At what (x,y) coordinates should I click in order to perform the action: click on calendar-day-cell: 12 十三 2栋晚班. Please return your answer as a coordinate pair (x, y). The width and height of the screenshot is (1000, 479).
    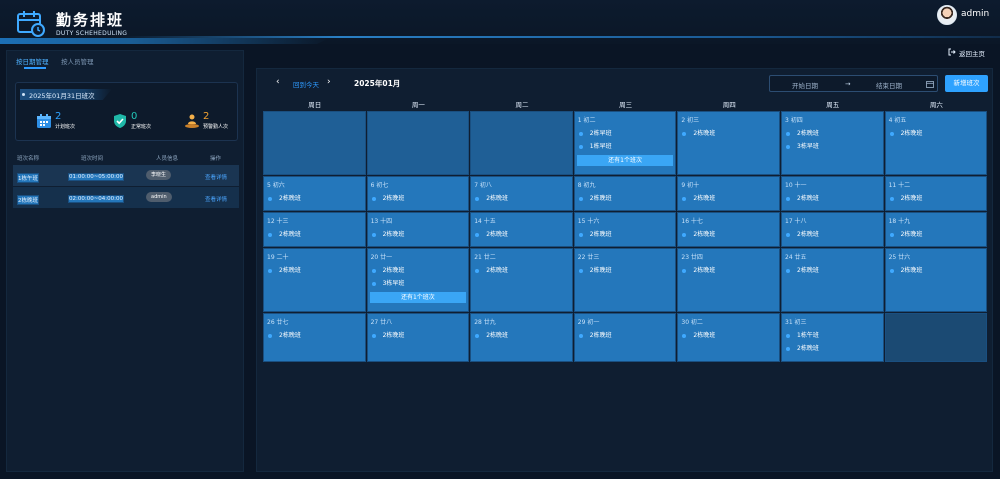
    Looking at the image, I should click on (314, 229).